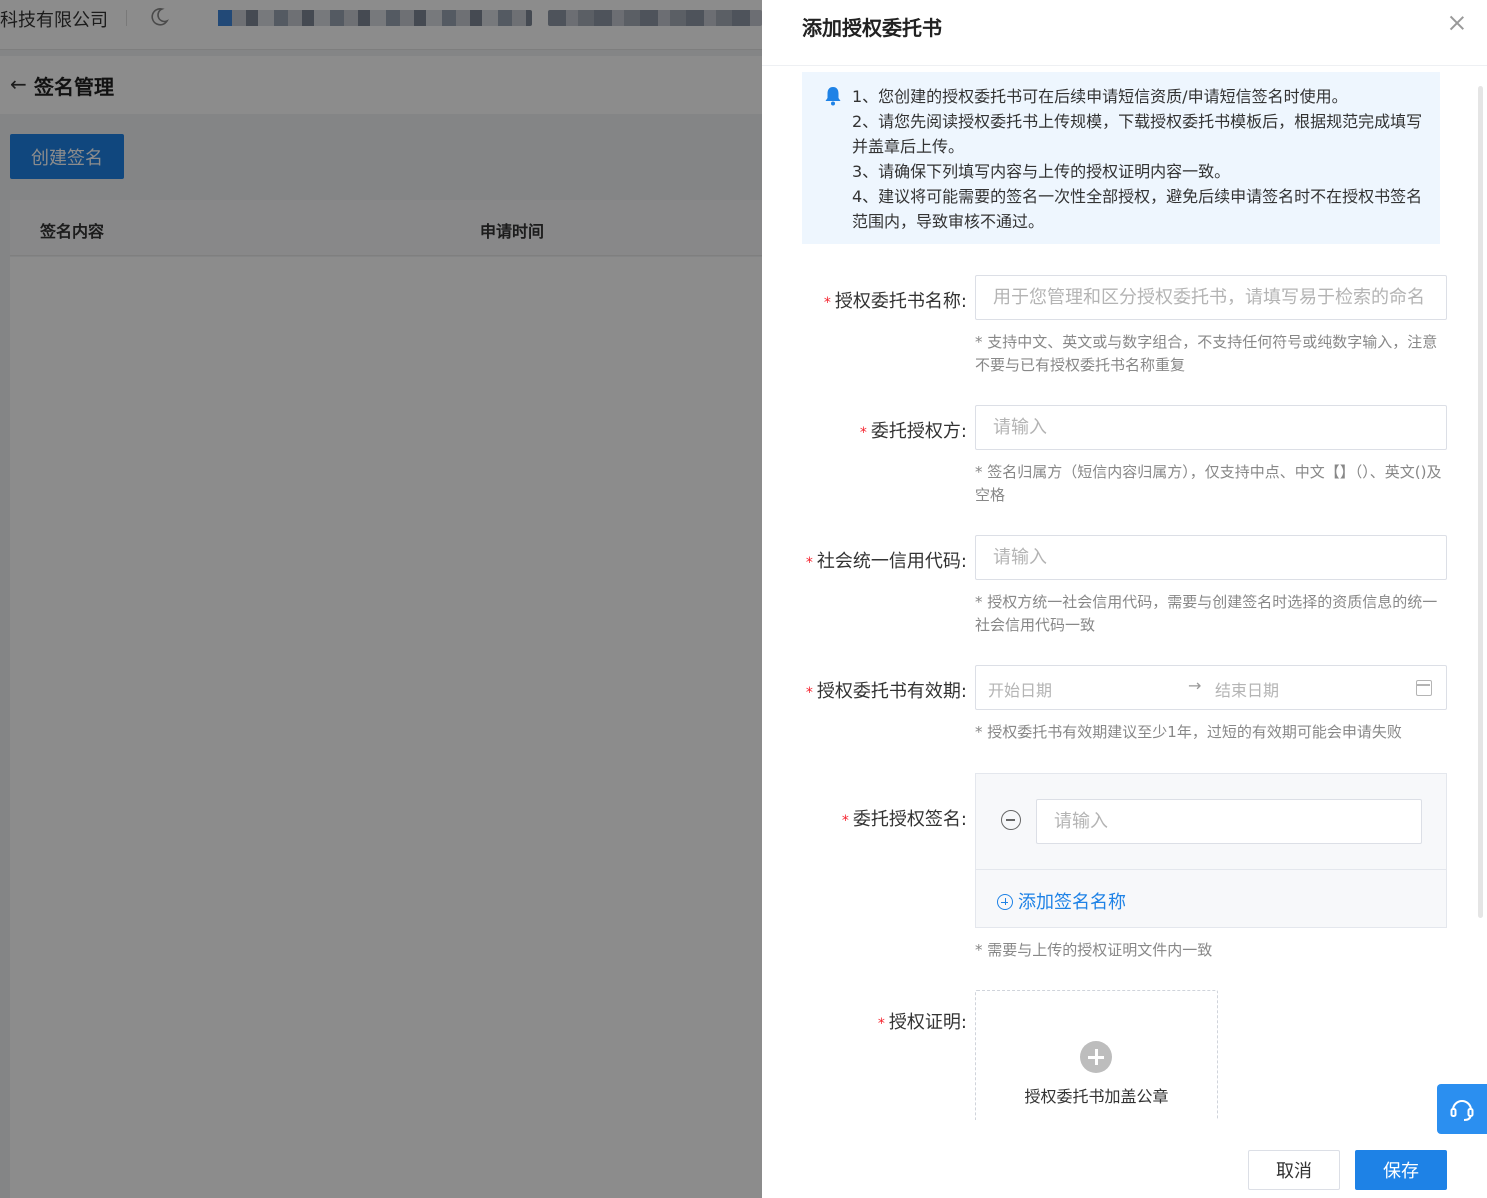 Image resolution: width=1487 pixels, height=1198 pixels. I want to click on save-button: 保存, so click(1401, 1170).